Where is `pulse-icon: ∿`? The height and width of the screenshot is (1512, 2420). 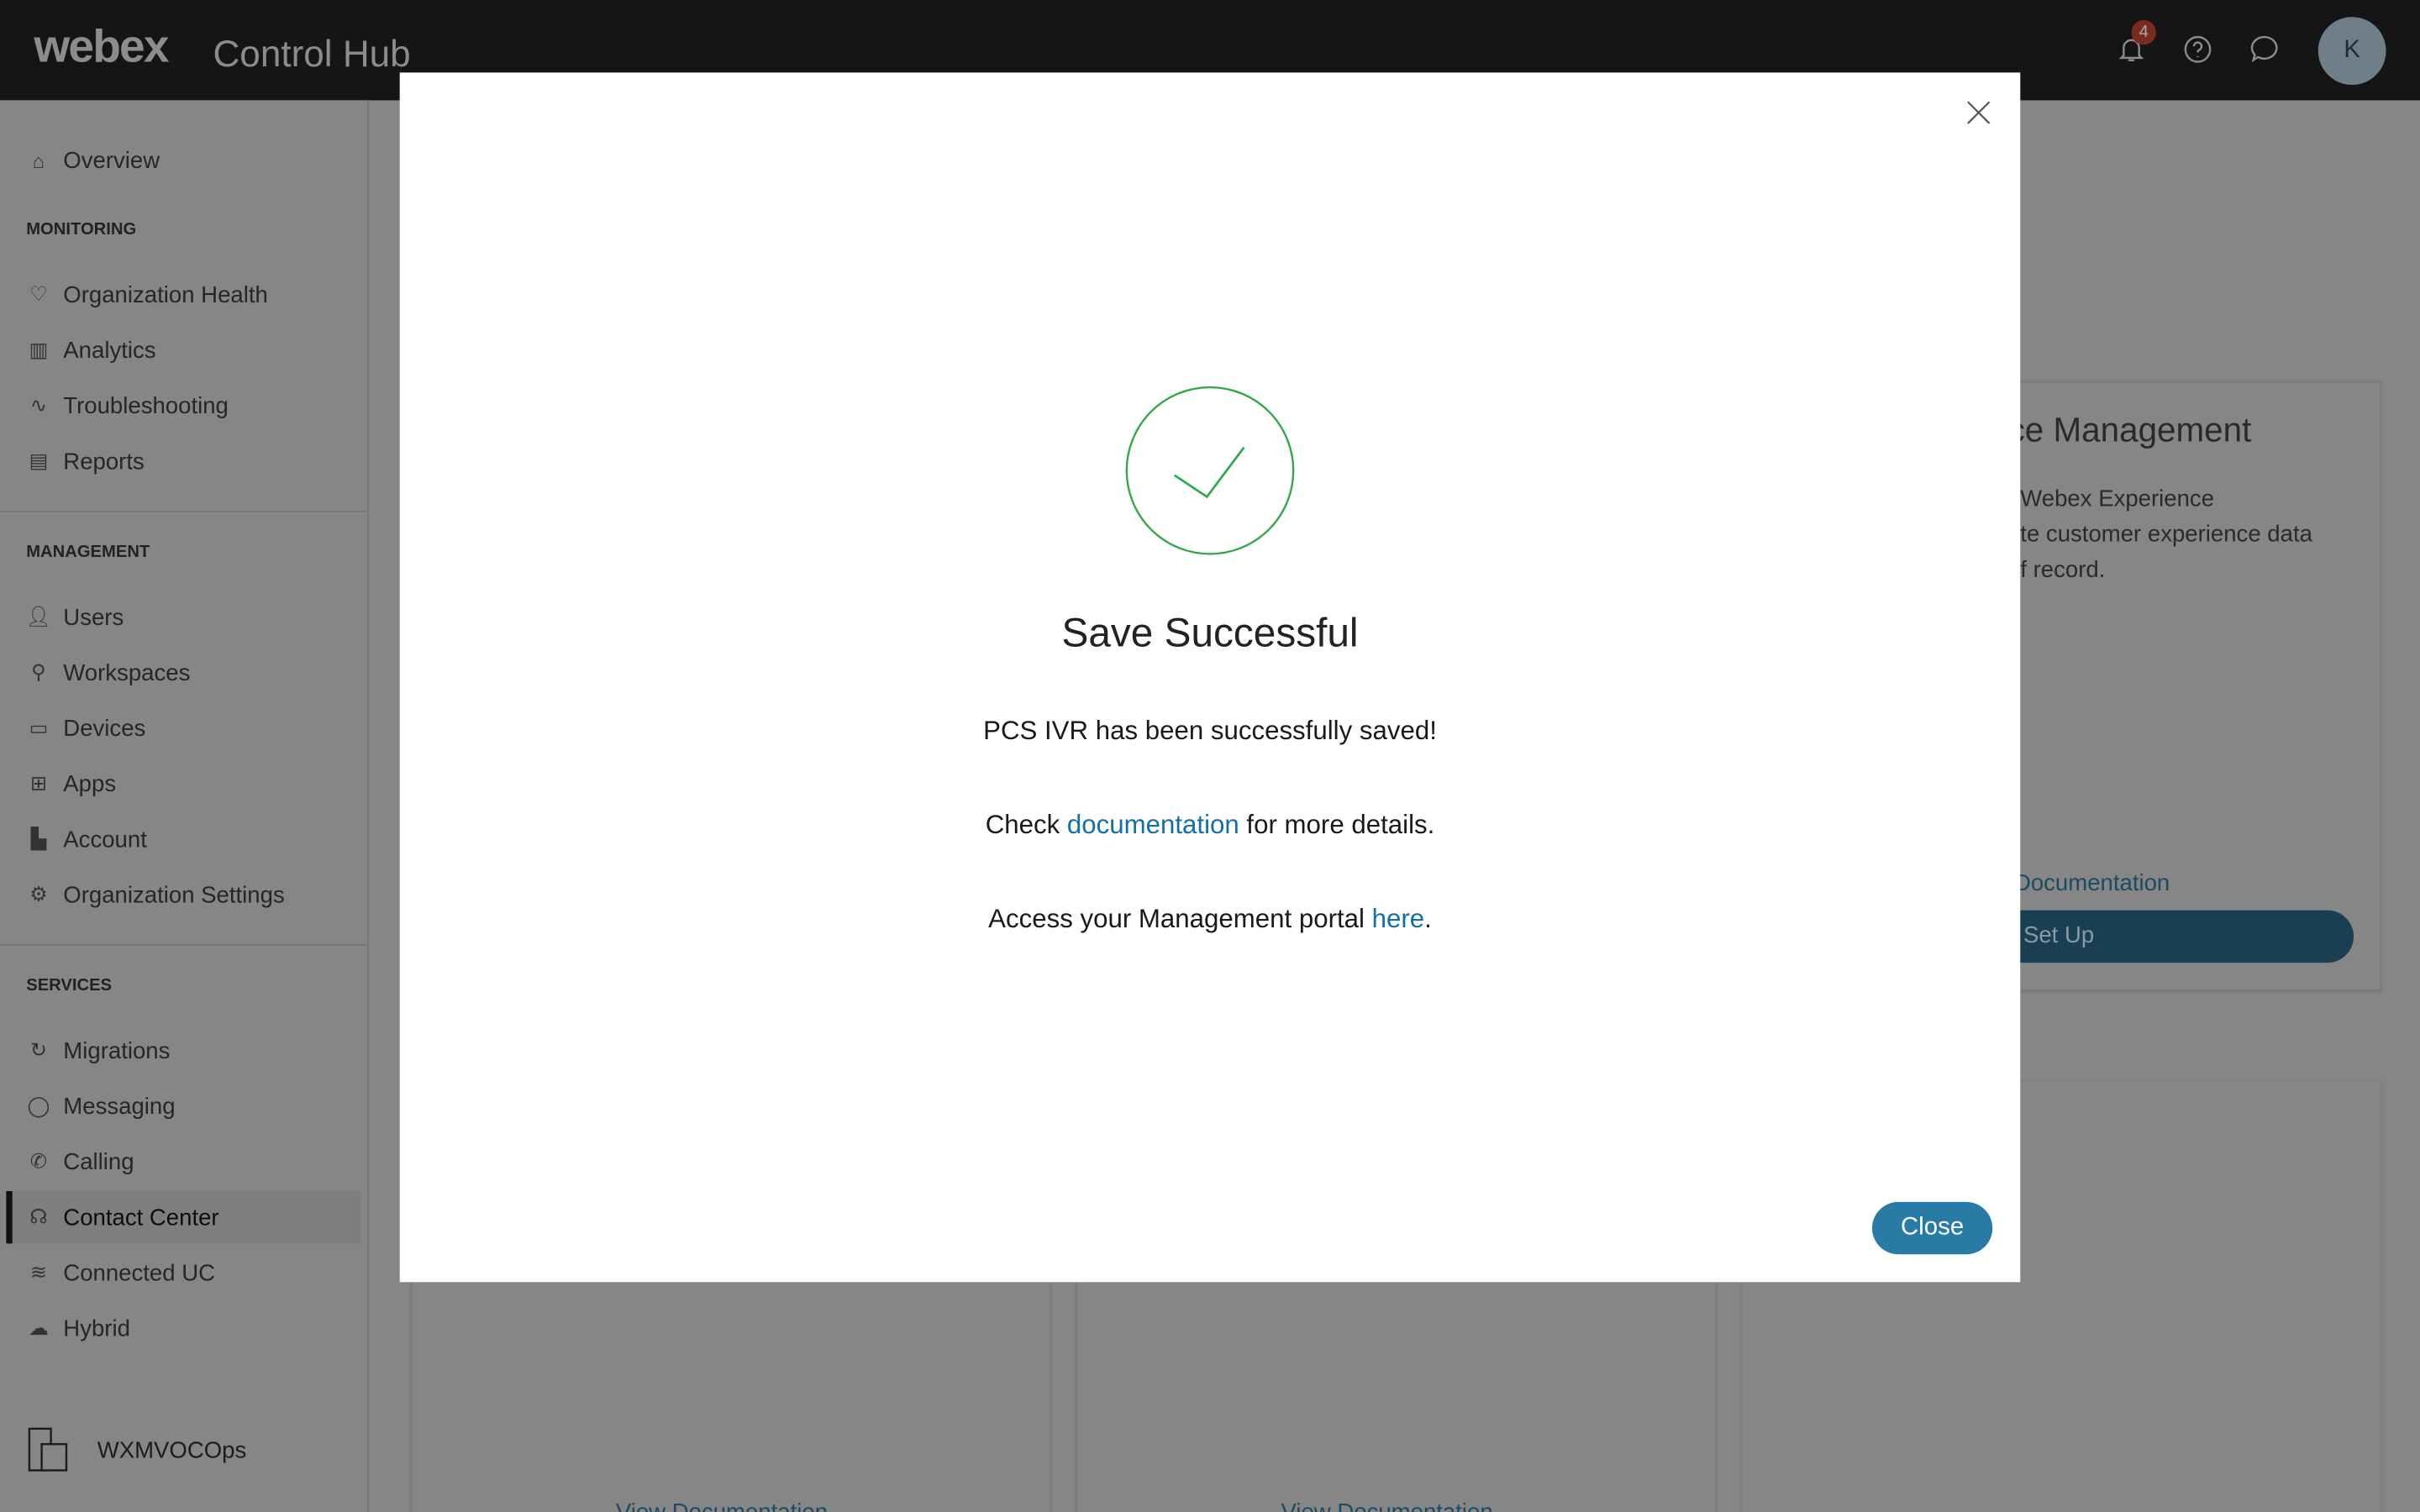 pulse-icon: ∿ is located at coordinates (38, 405).